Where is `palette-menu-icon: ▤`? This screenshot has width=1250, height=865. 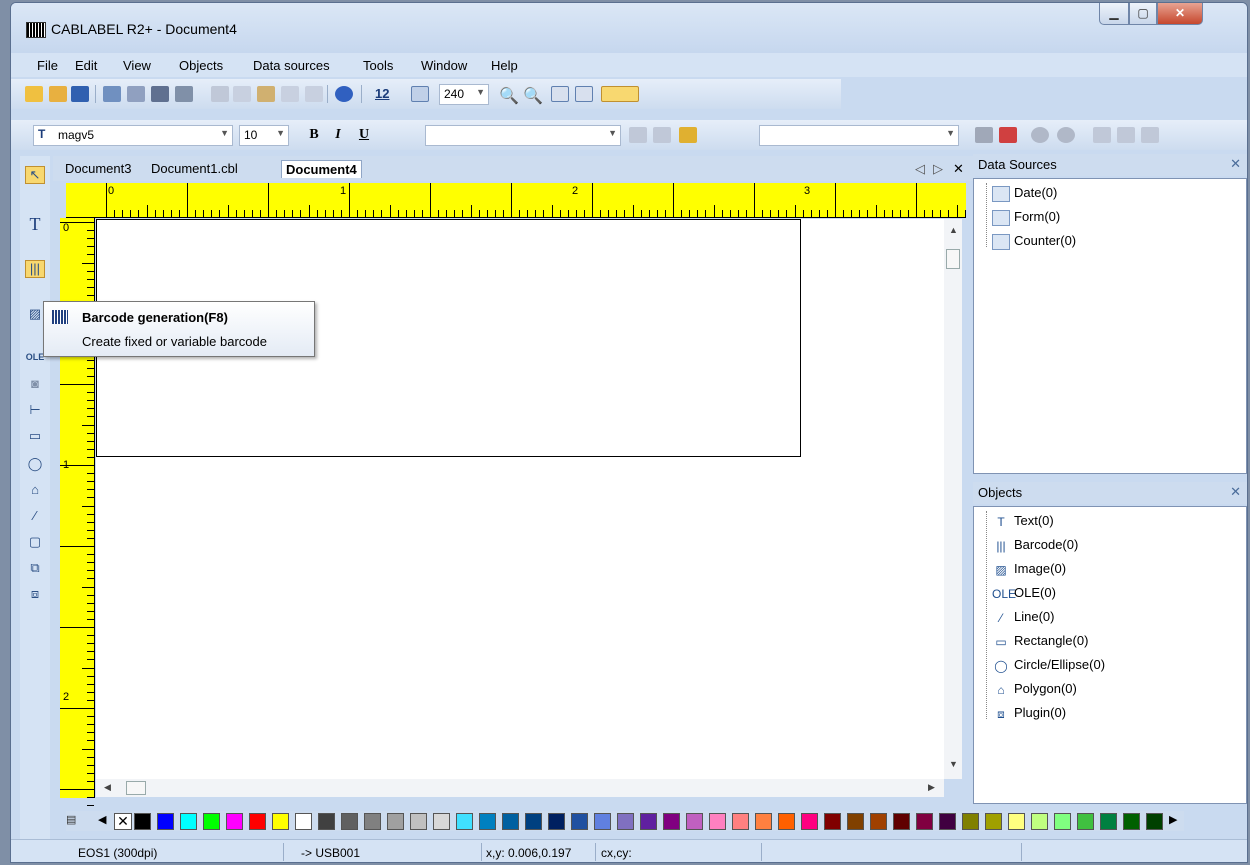
palette-menu-icon: ▤ is located at coordinates (74, 821).